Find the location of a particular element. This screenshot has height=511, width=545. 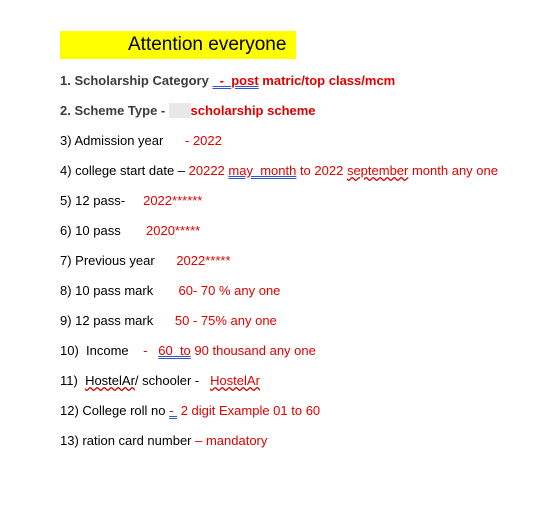

item-value: 60- 70 % any one is located at coordinates (229, 290).